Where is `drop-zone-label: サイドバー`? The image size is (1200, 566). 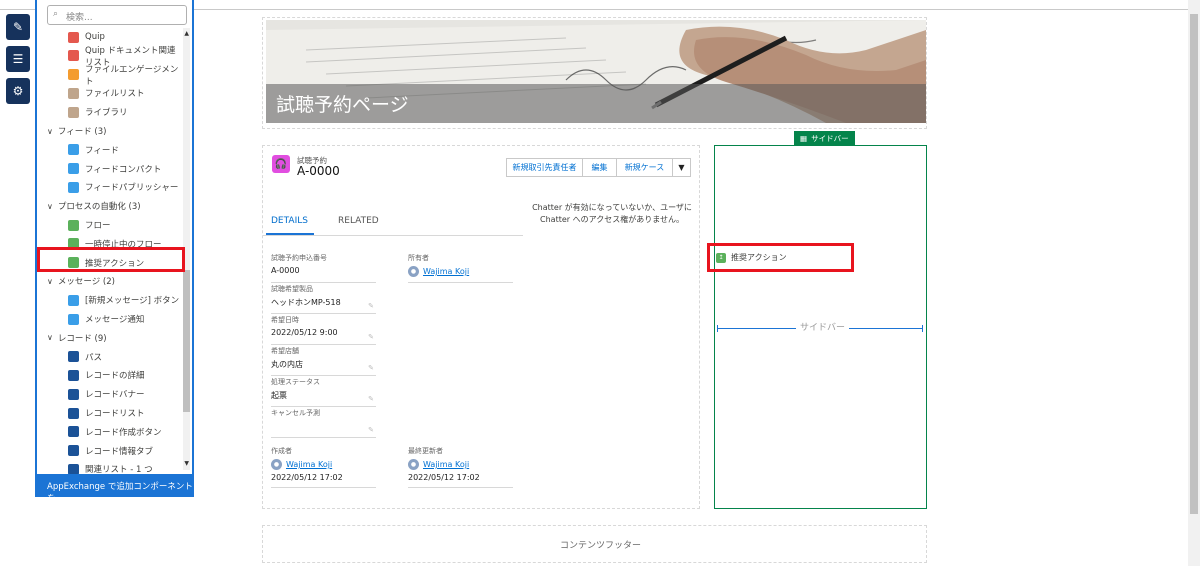
drop-zone-label: サイドバー is located at coordinates (823, 326).